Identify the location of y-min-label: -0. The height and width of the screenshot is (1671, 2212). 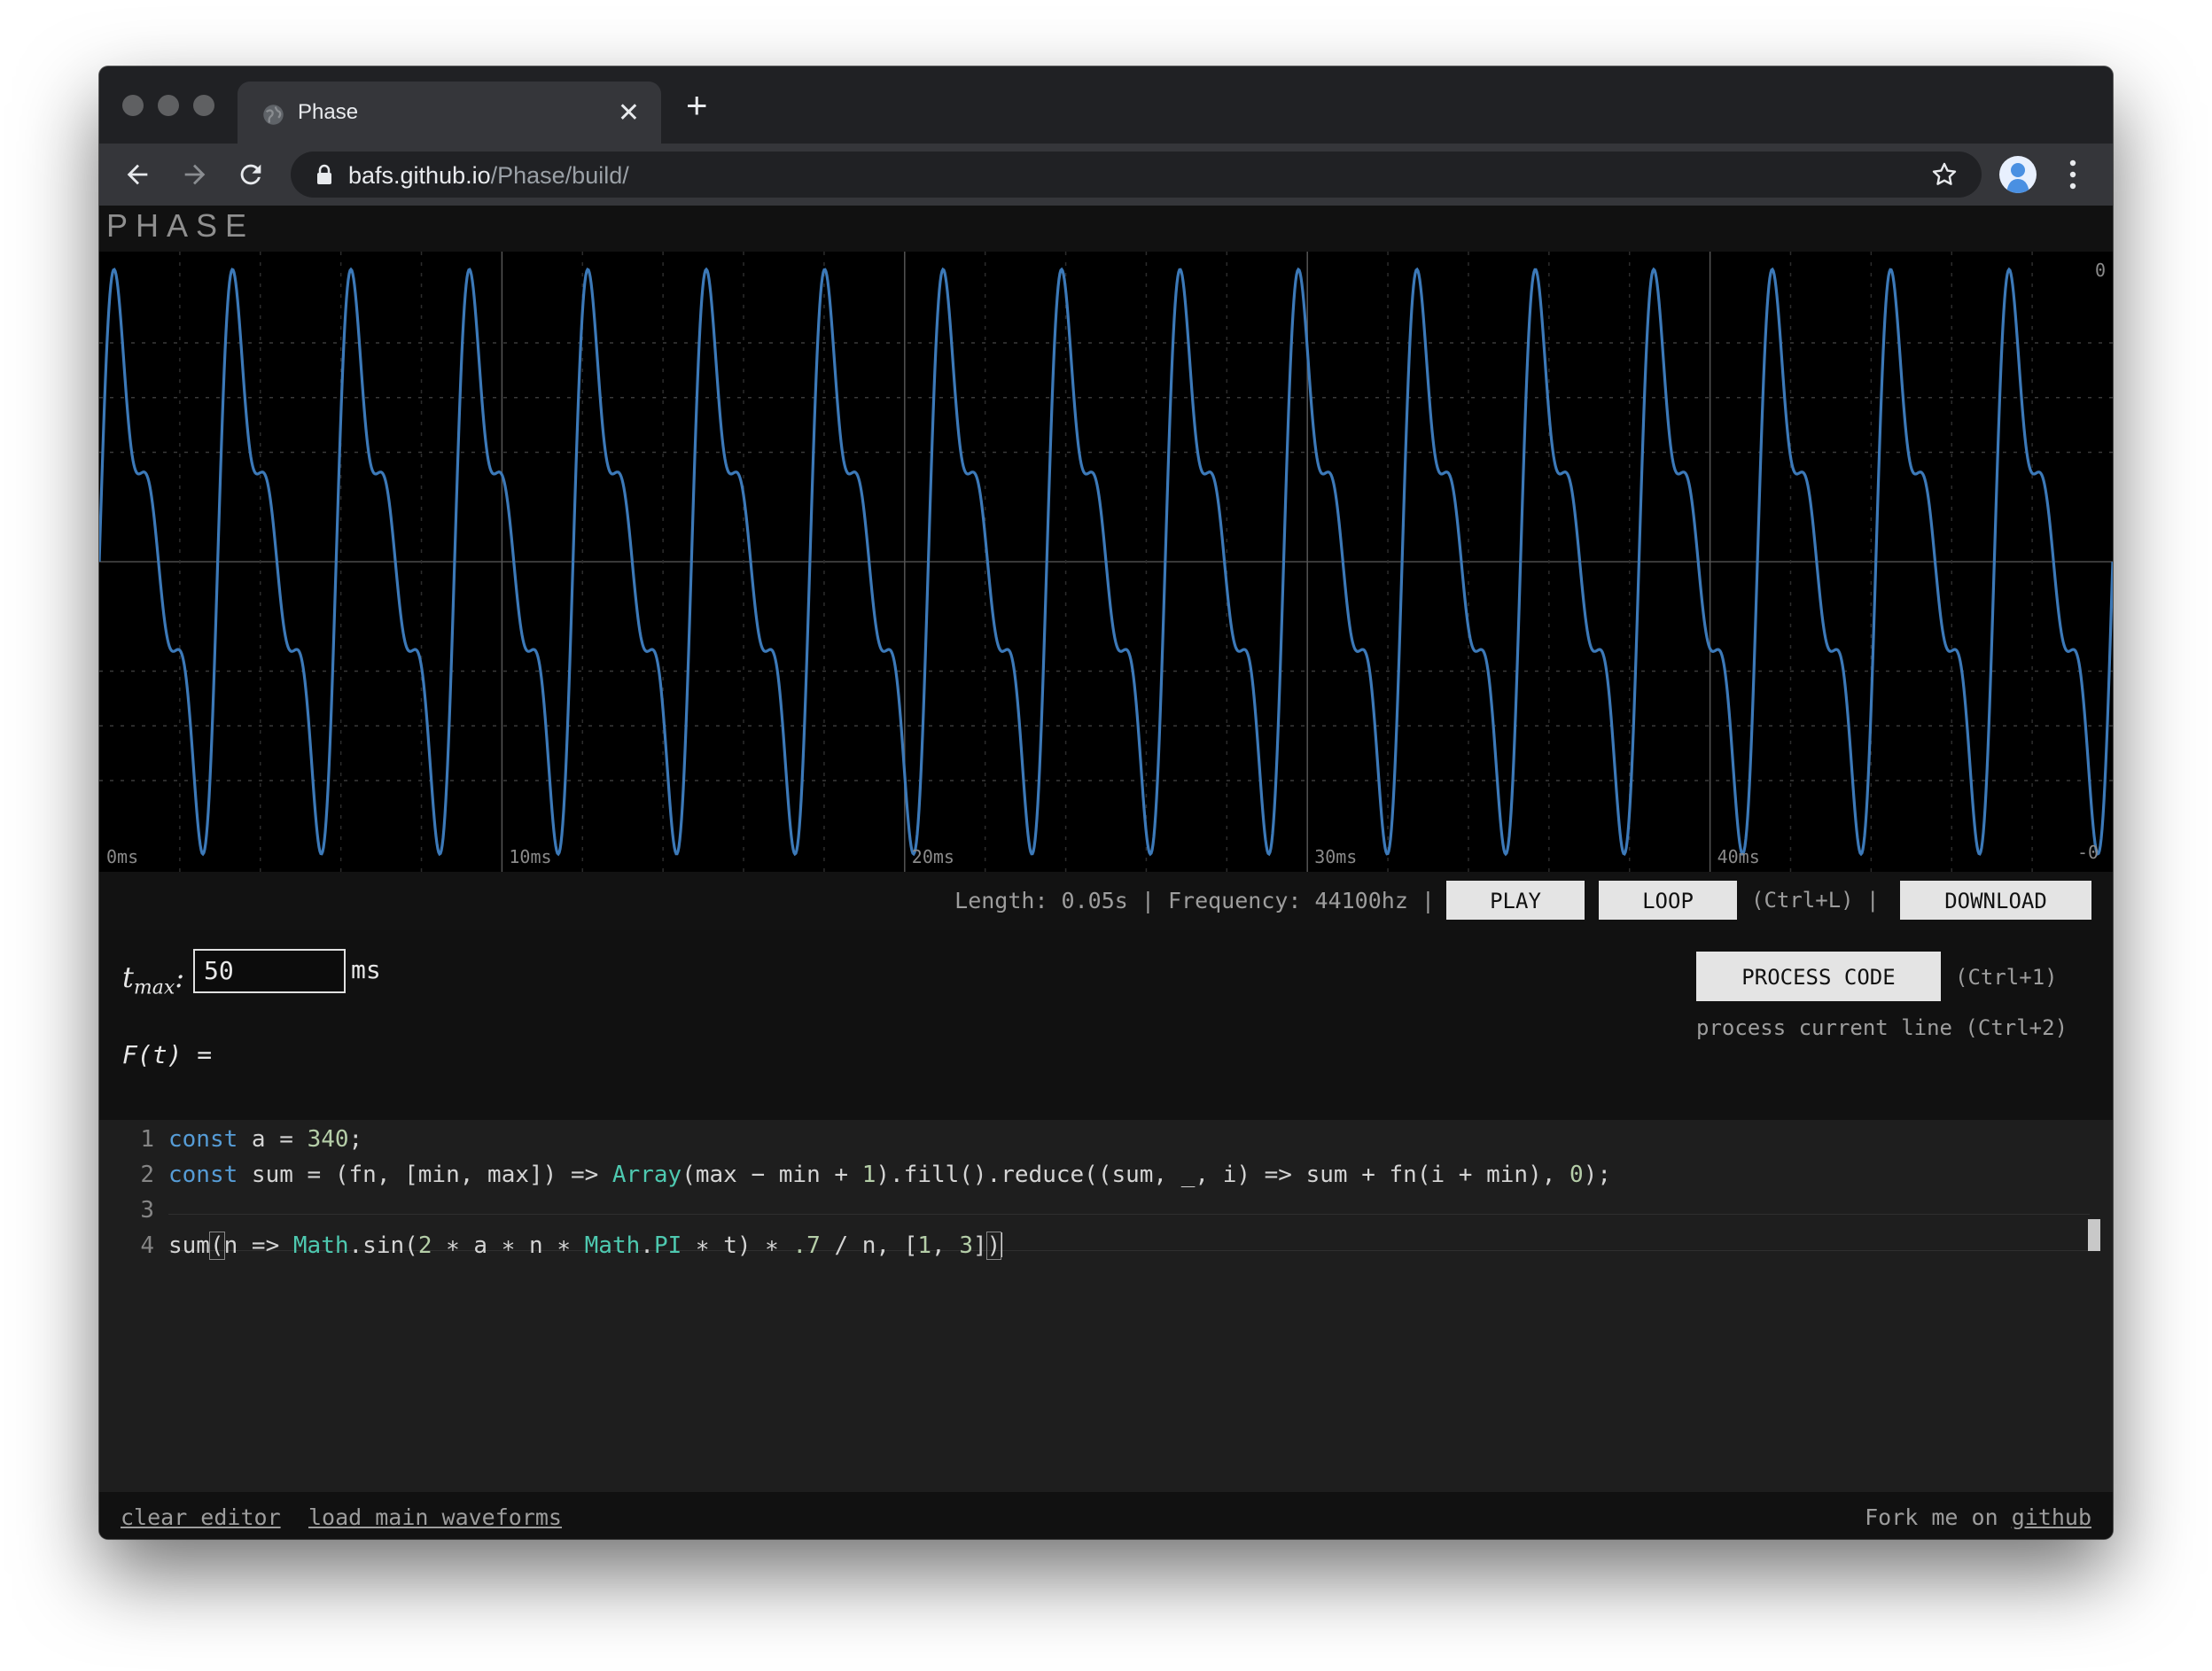
(2088, 852).